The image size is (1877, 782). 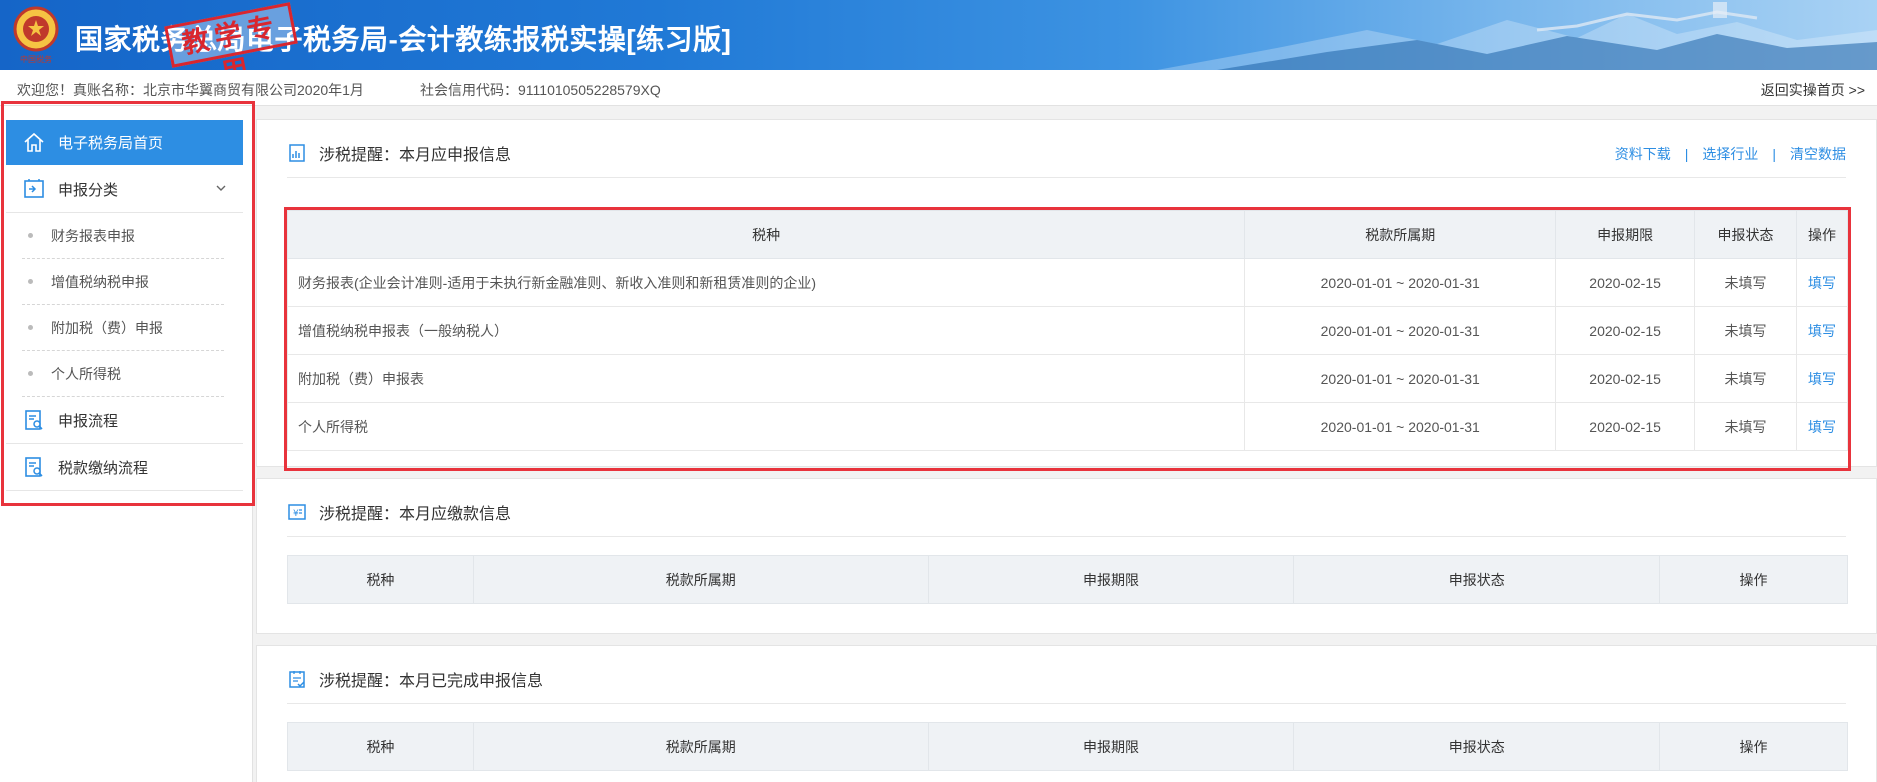 What do you see at coordinates (297, 153) in the screenshot?
I see `report-icon` at bounding box center [297, 153].